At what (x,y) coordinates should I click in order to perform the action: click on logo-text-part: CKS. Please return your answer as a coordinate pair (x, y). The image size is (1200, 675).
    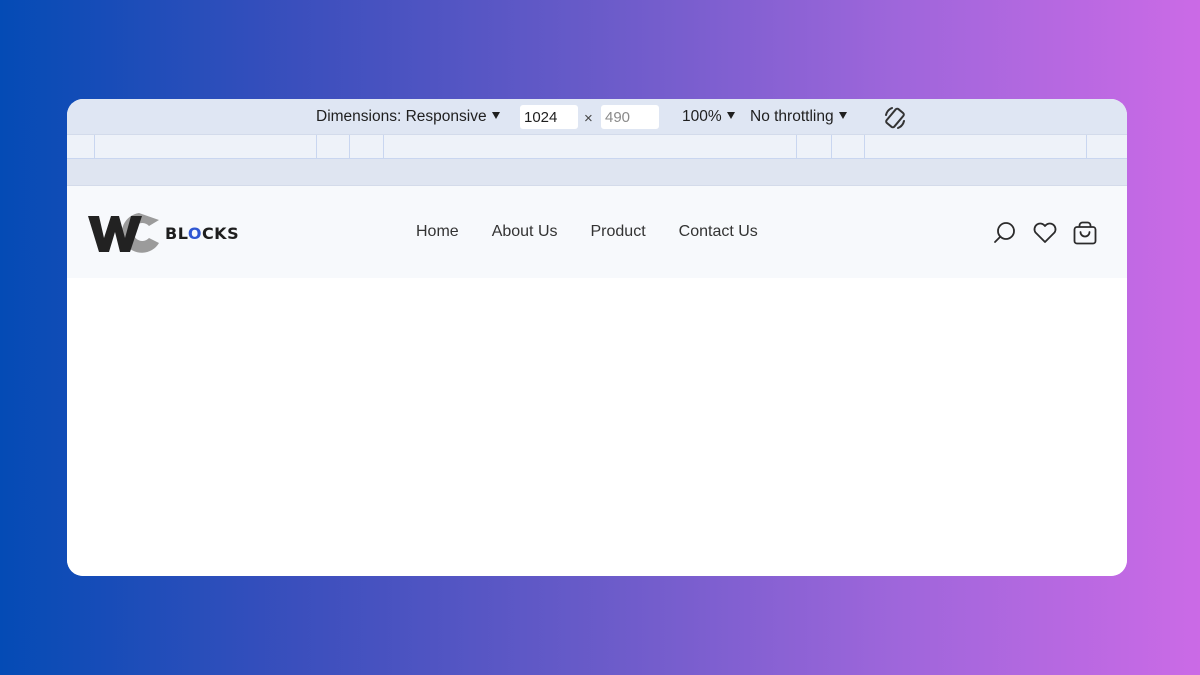
    Looking at the image, I should click on (220, 233).